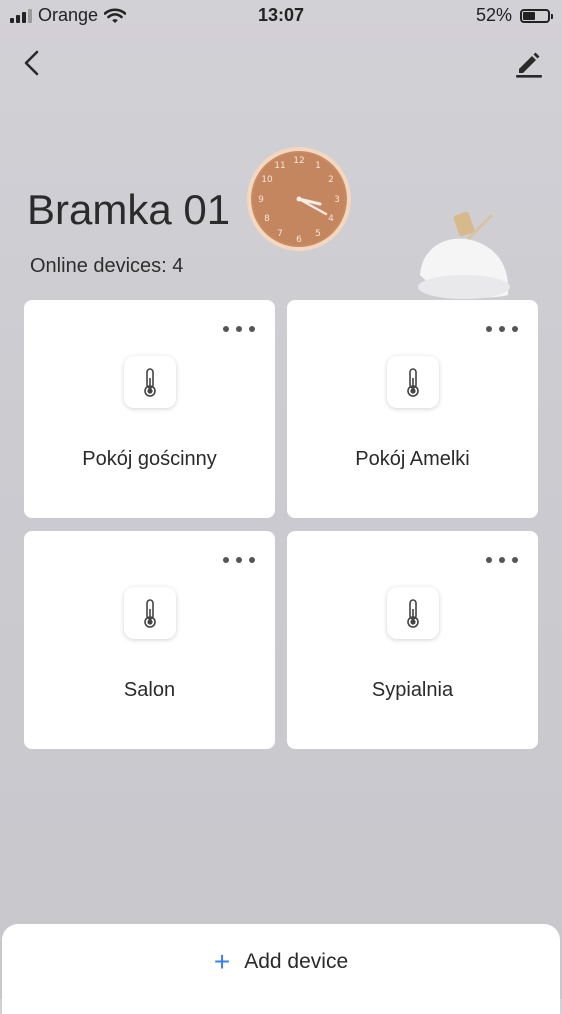 The image size is (562, 1014). Describe the element at coordinates (412, 459) in the screenshot. I see `device-name: Pokój Amelki` at that location.